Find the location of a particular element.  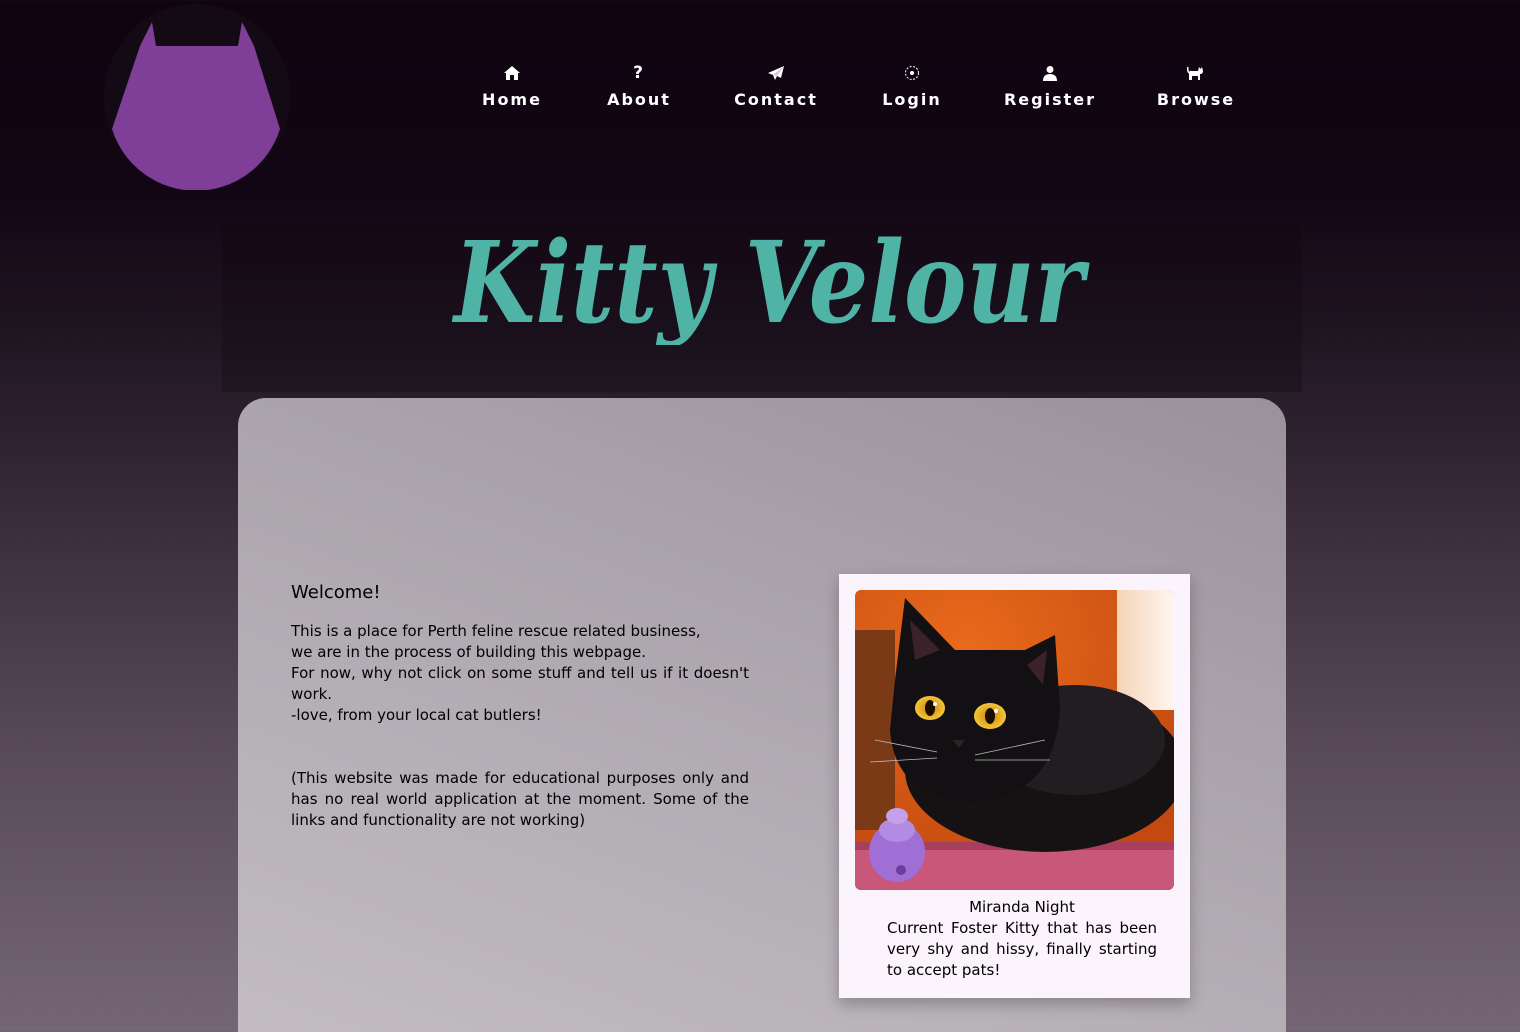

nav-login-label: Login is located at coordinates (912, 99).